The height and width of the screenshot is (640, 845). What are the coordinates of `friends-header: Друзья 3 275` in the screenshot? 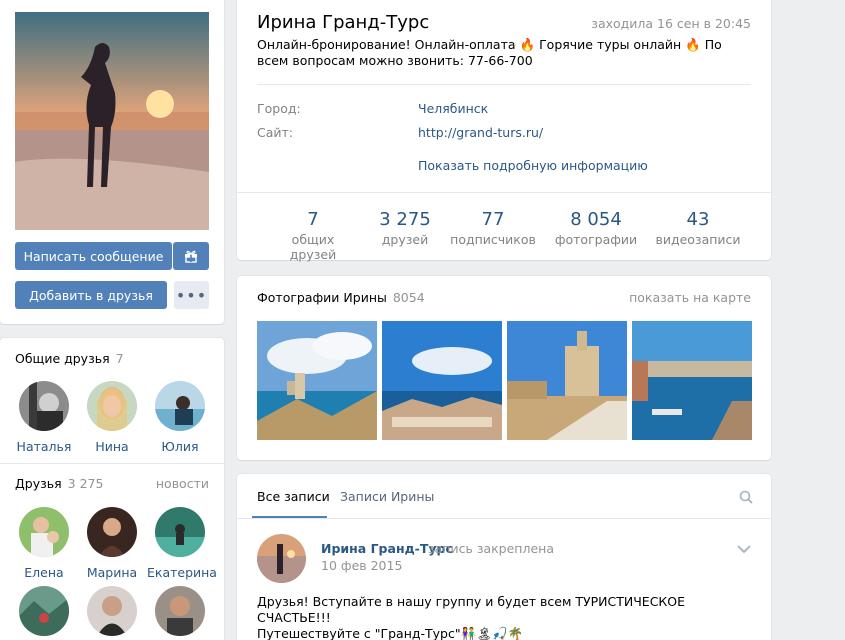 It's located at (59, 483).